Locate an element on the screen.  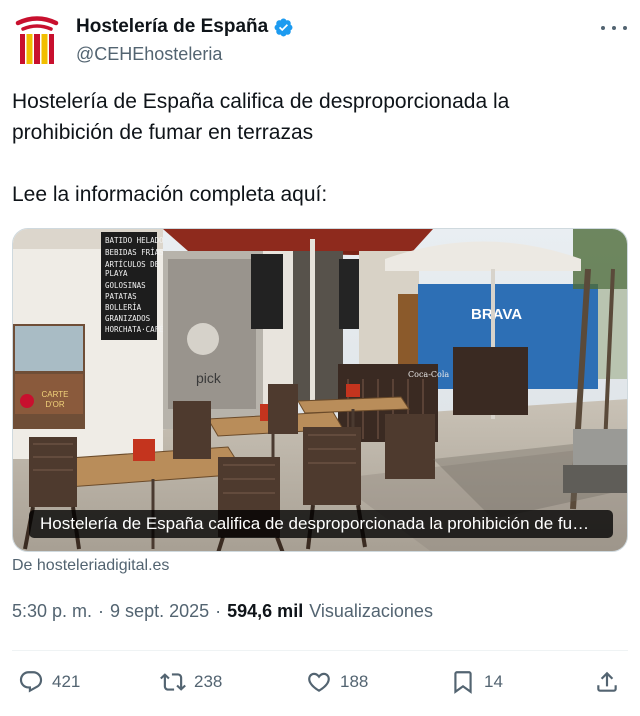
verified-badge-icon is located at coordinates (283, 27).